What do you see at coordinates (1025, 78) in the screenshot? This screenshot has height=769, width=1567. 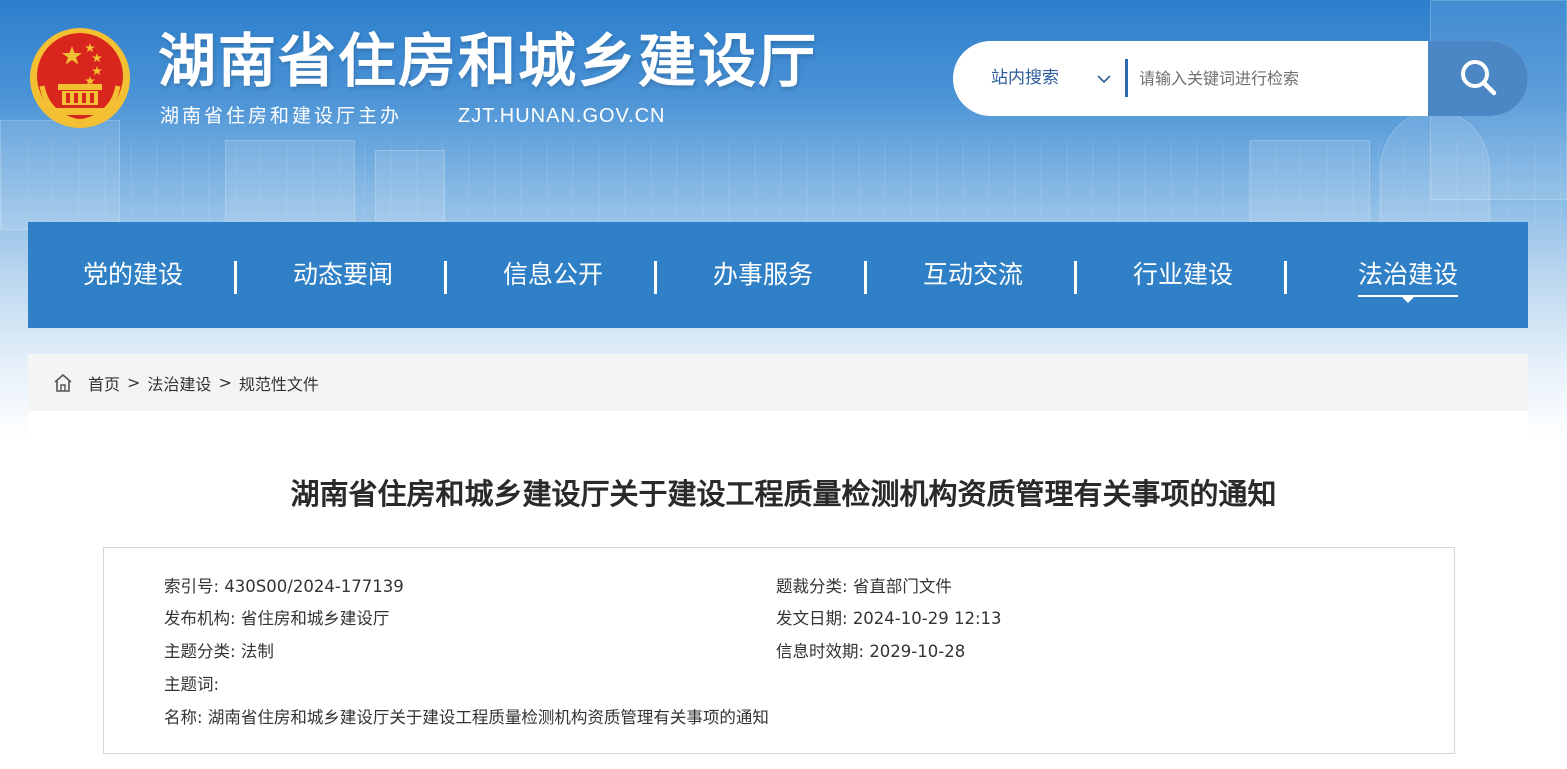 I see `search-scope-select: 站内搜索` at bounding box center [1025, 78].